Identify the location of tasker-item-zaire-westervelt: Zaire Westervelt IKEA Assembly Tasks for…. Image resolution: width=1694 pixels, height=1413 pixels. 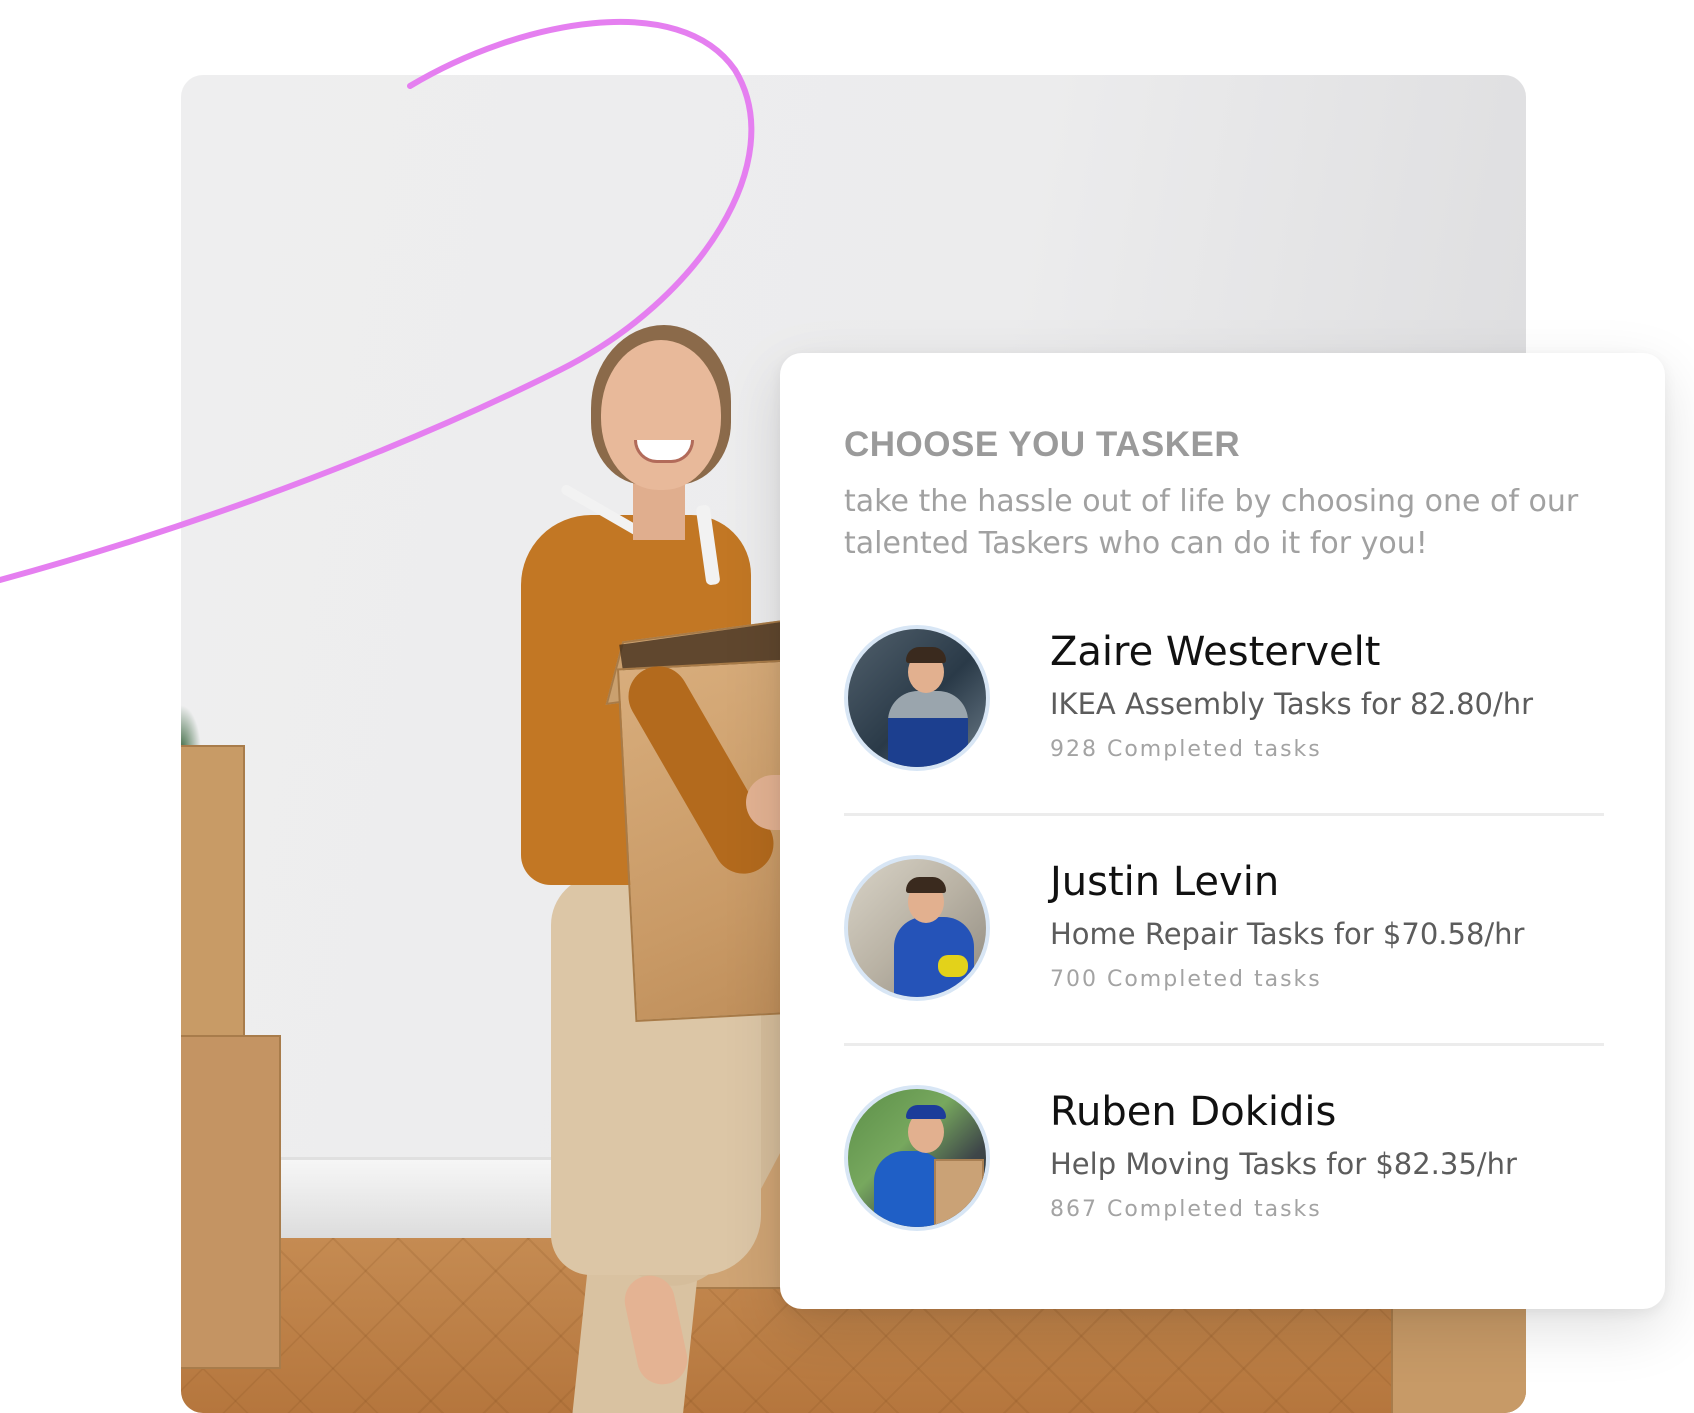
(1224, 710).